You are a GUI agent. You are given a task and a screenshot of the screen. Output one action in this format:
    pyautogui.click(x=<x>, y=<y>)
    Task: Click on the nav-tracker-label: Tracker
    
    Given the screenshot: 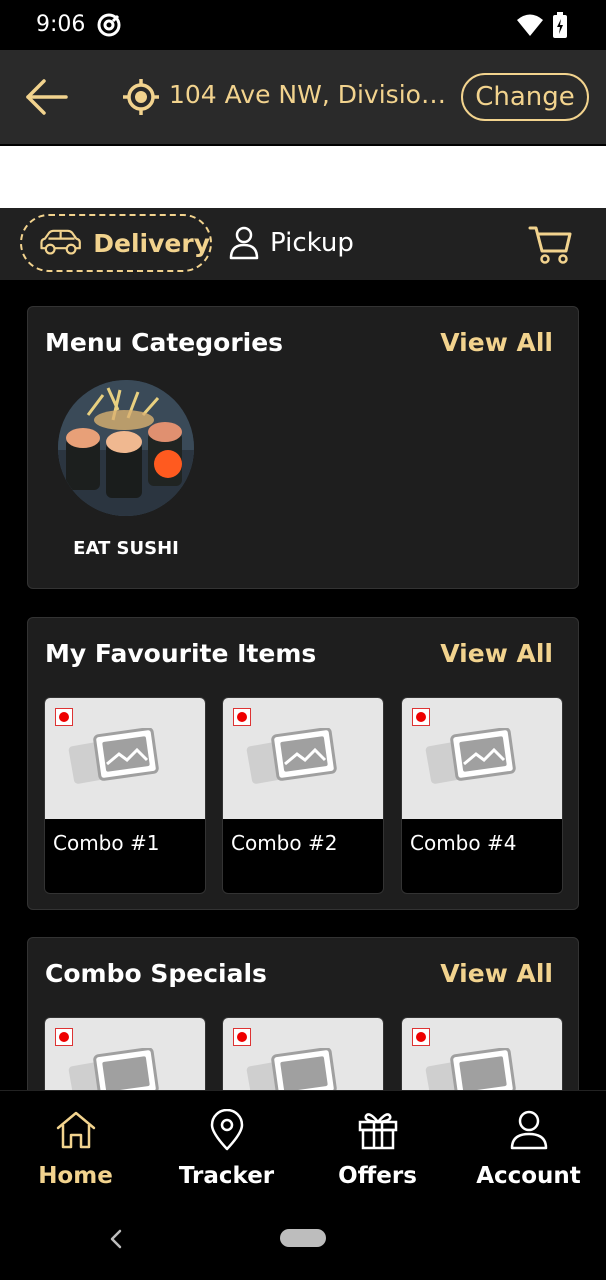 What is the action you would take?
    pyautogui.click(x=226, y=1176)
    